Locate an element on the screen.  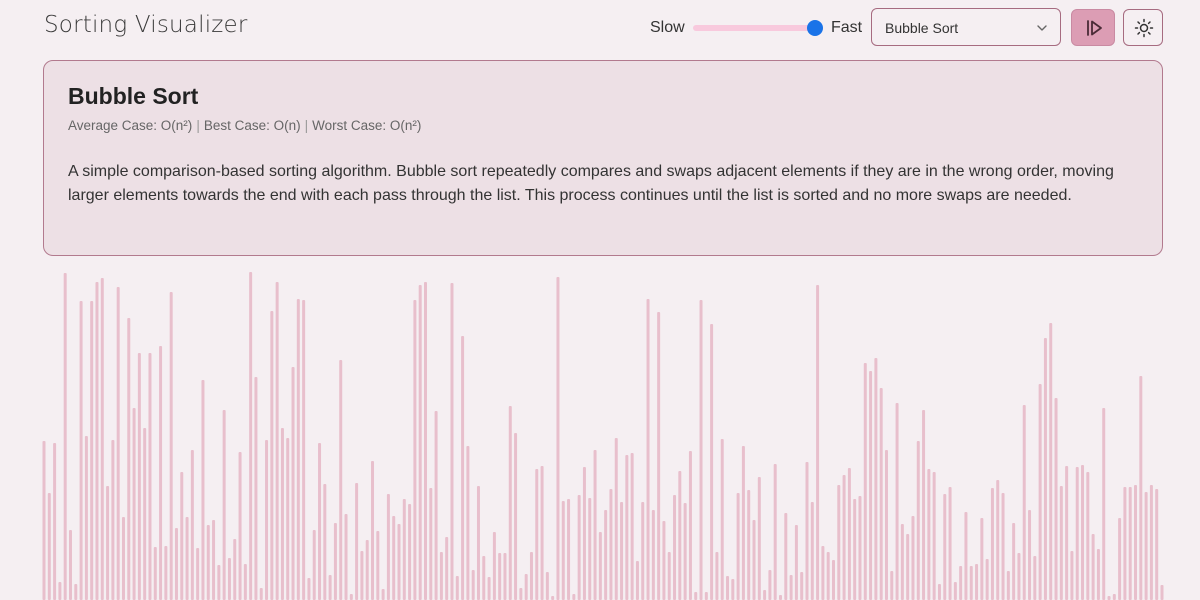
theme-toggle-button is located at coordinates (1143, 27).